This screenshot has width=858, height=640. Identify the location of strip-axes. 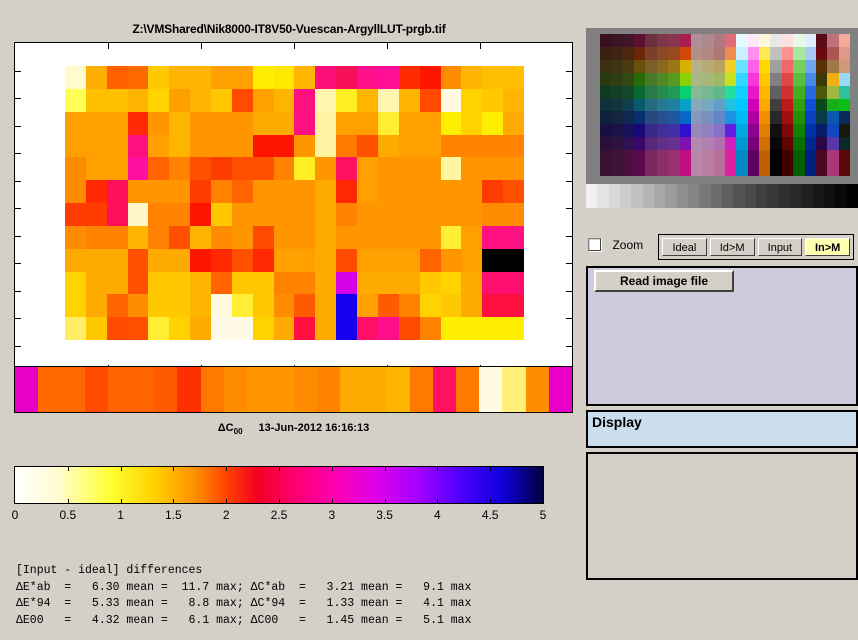
(293, 389).